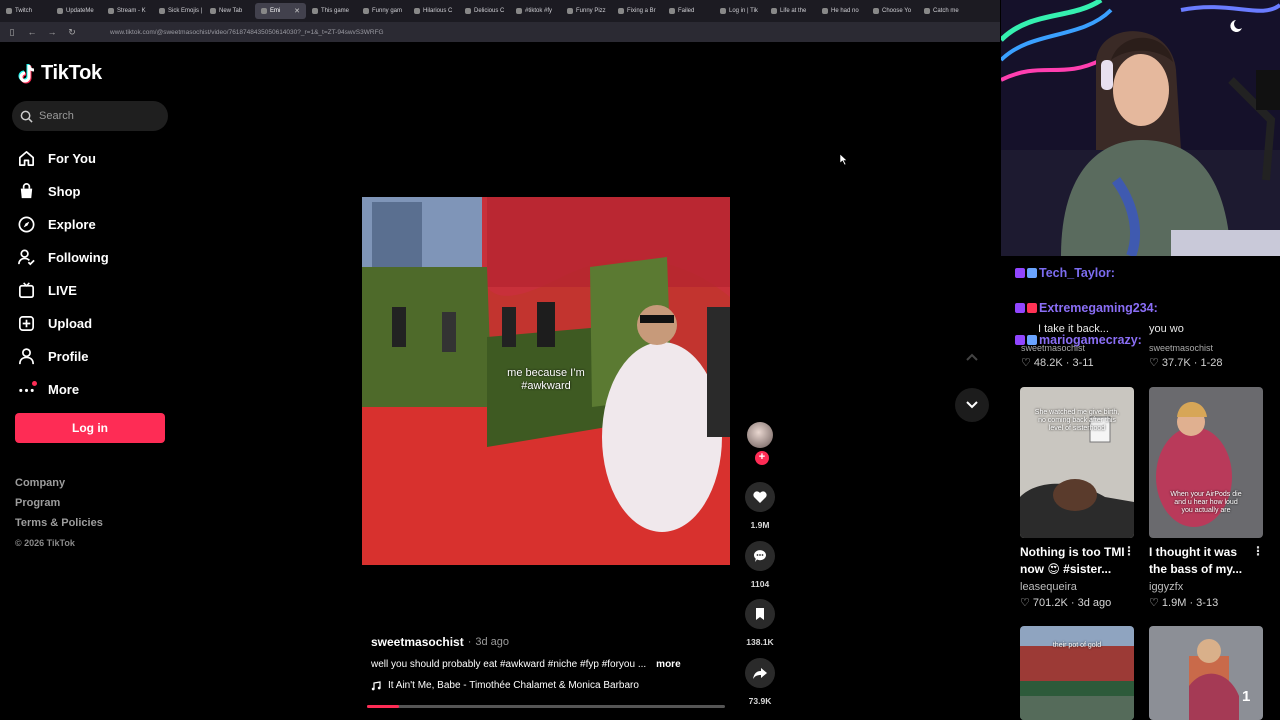  I want to click on forward-icon: →, so click(52, 32).